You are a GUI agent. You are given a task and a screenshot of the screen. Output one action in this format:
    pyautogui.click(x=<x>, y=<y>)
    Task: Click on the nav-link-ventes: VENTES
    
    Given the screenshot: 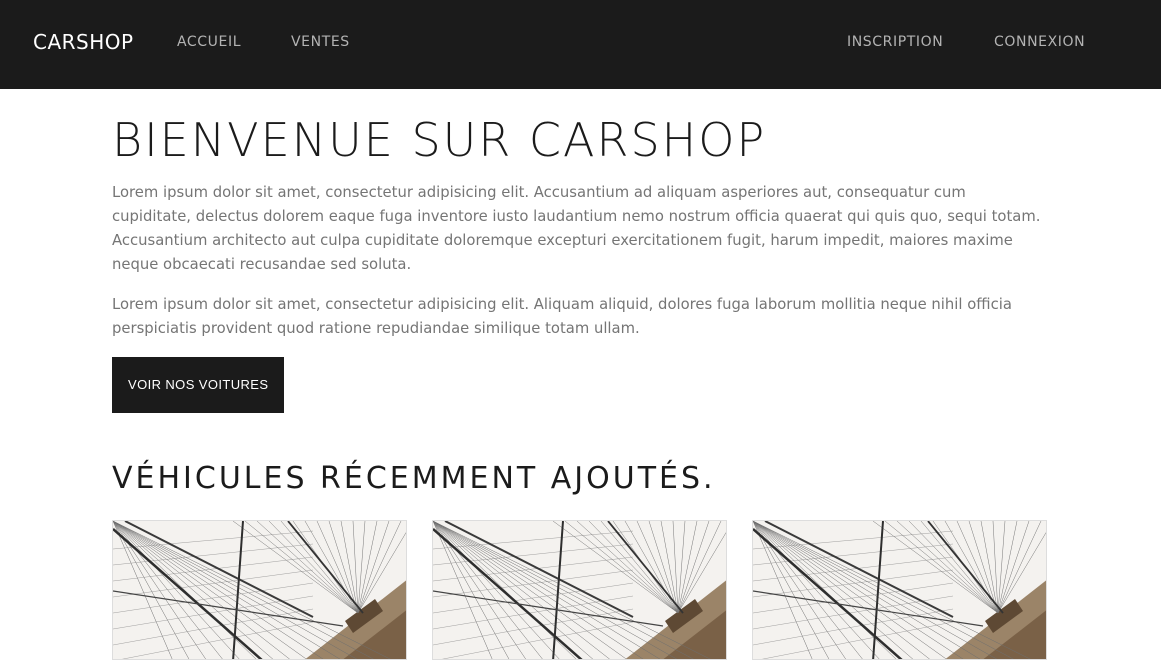 What is the action you would take?
    pyautogui.click(x=320, y=42)
    